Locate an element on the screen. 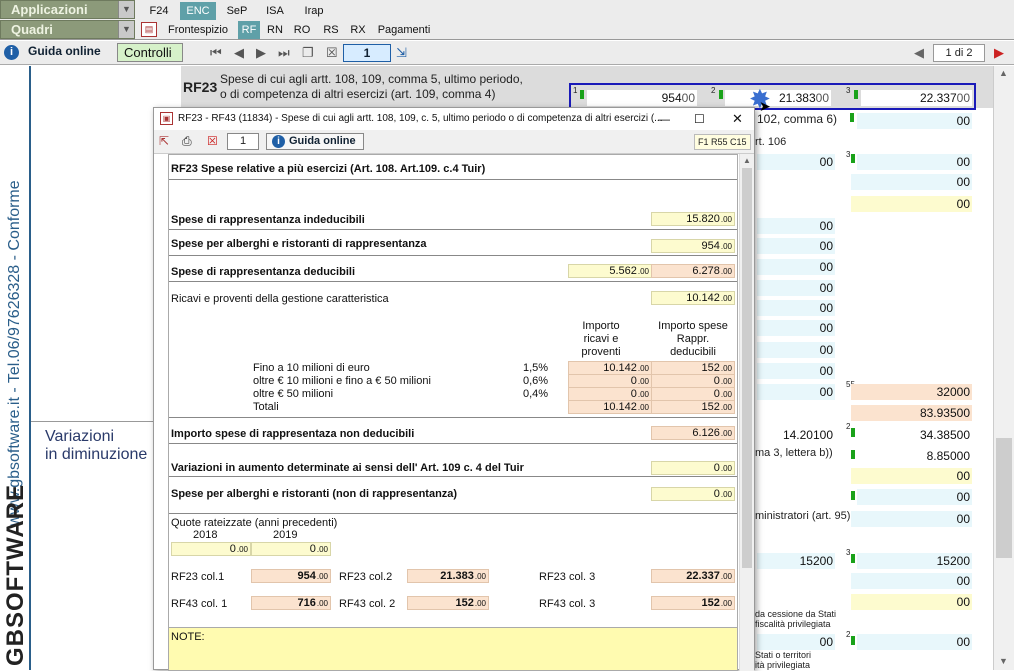 The image size is (1014, 671). go-to-page-icon: ⇲ is located at coordinates (401, 53).